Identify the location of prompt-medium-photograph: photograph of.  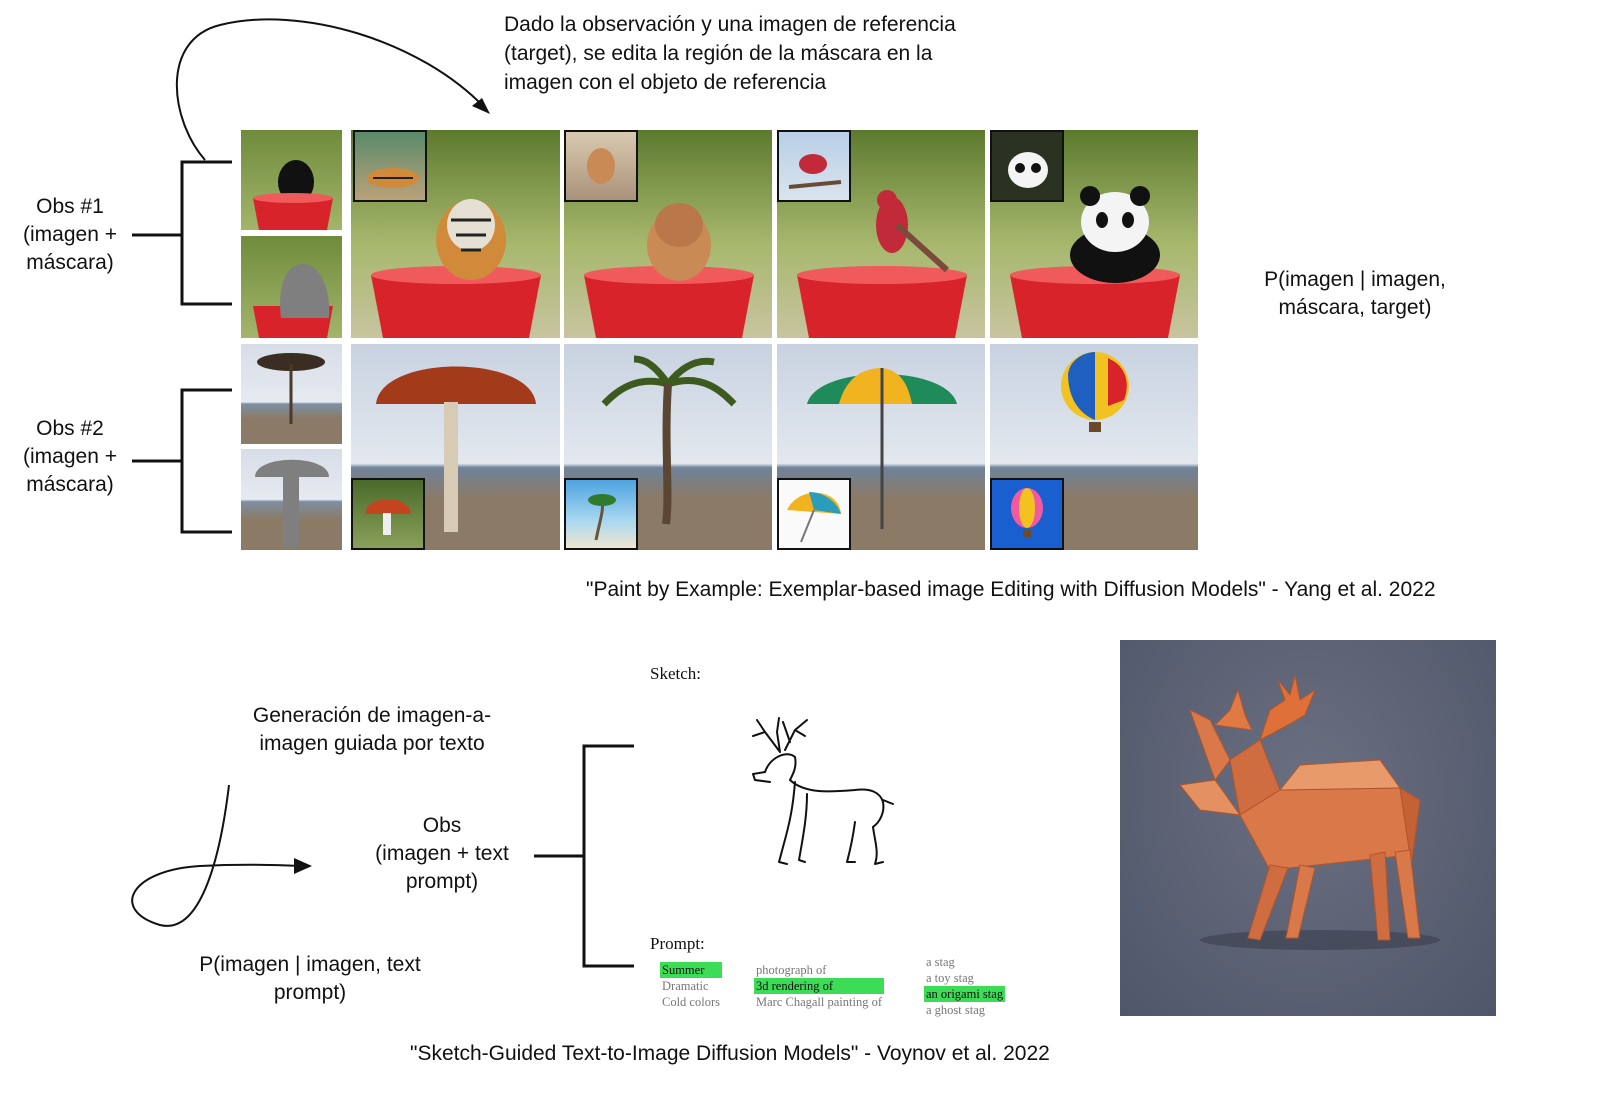
(791, 970).